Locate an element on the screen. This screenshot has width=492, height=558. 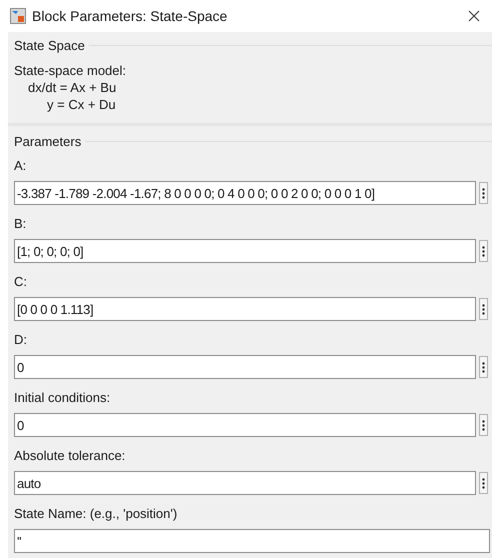
input-field: [1; 0; 0; 0; 0] is located at coordinates (245, 251).